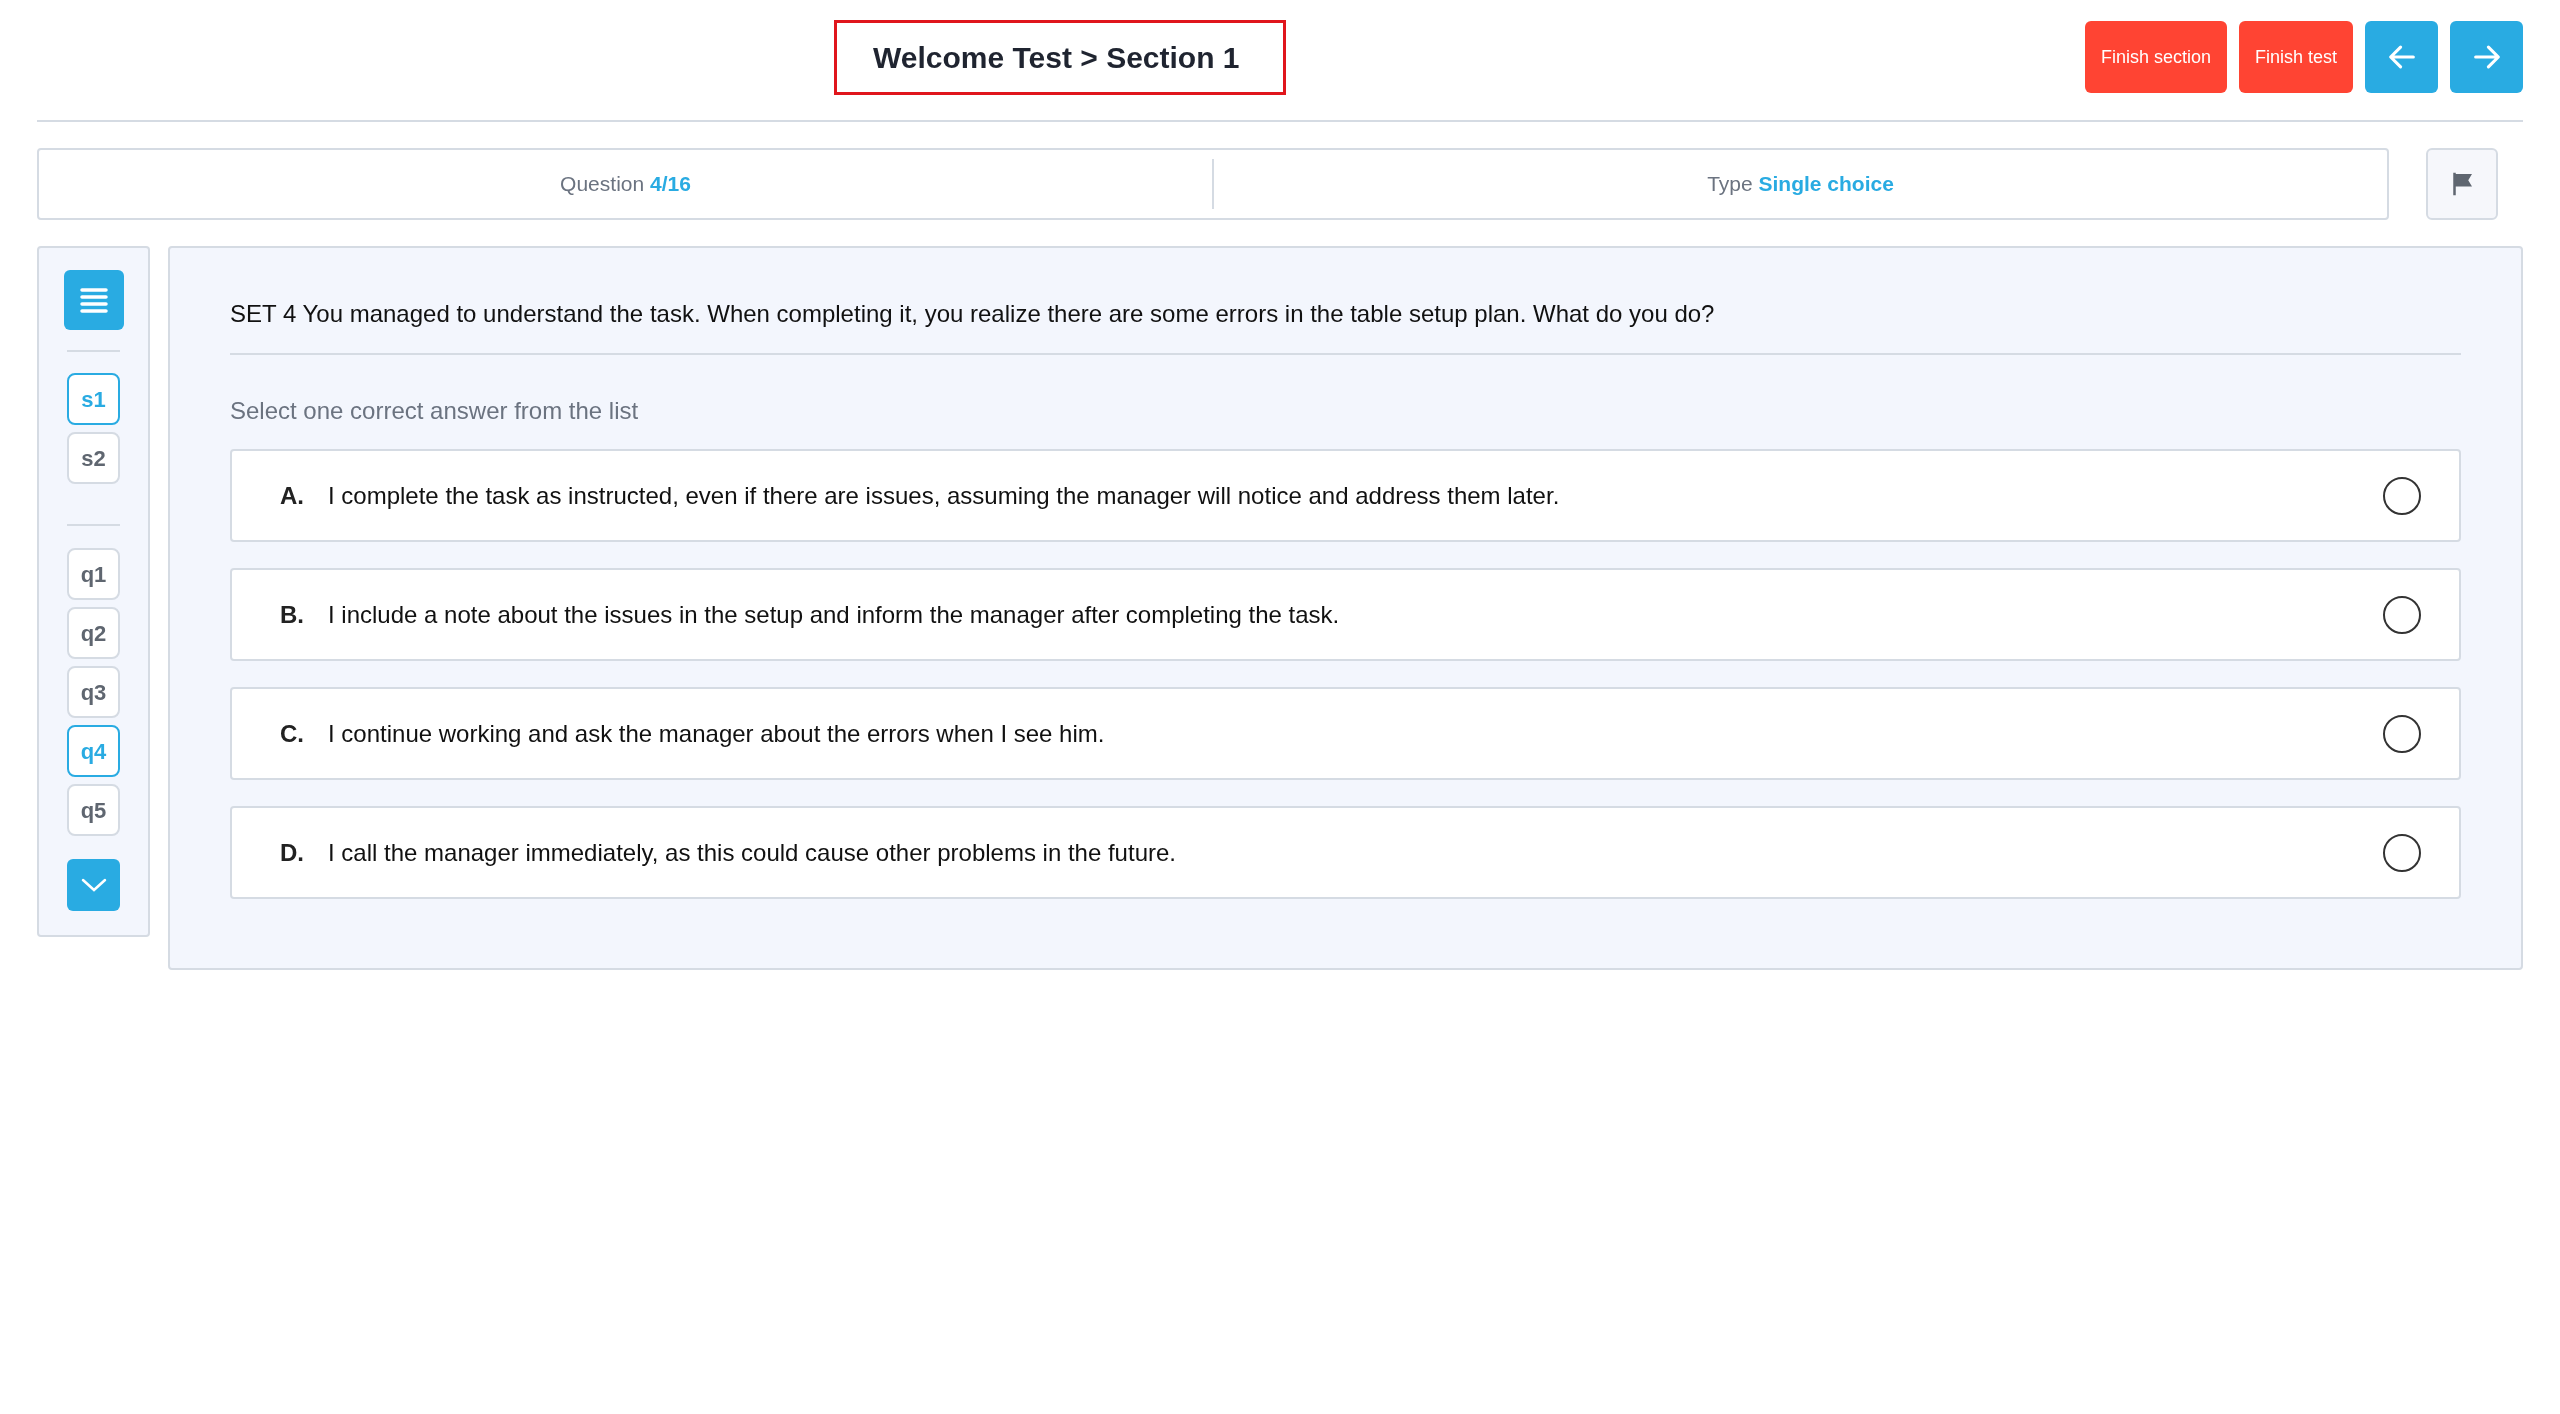 Image resolution: width=2560 pixels, height=1414 pixels. Describe the element at coordinates (93, 810) in the screenshot. I see `question-tab: q5` at that location.